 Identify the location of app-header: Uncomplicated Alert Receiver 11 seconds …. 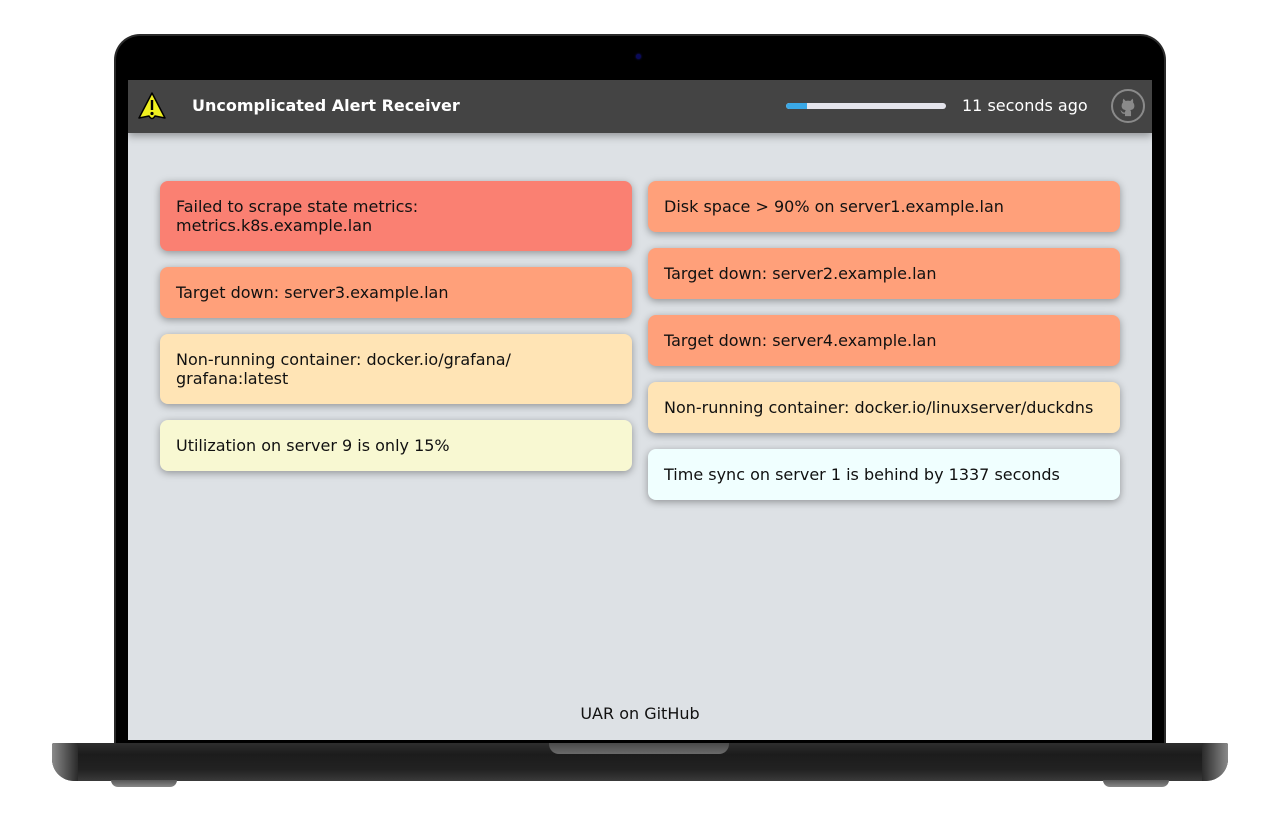
(640, 106).